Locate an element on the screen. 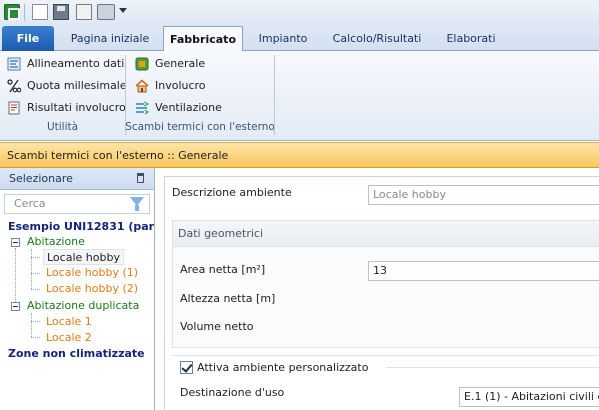 Image resolution: width=599 pixels, height=410 pixels. align-data-icon is located at coordinates (14, 64).